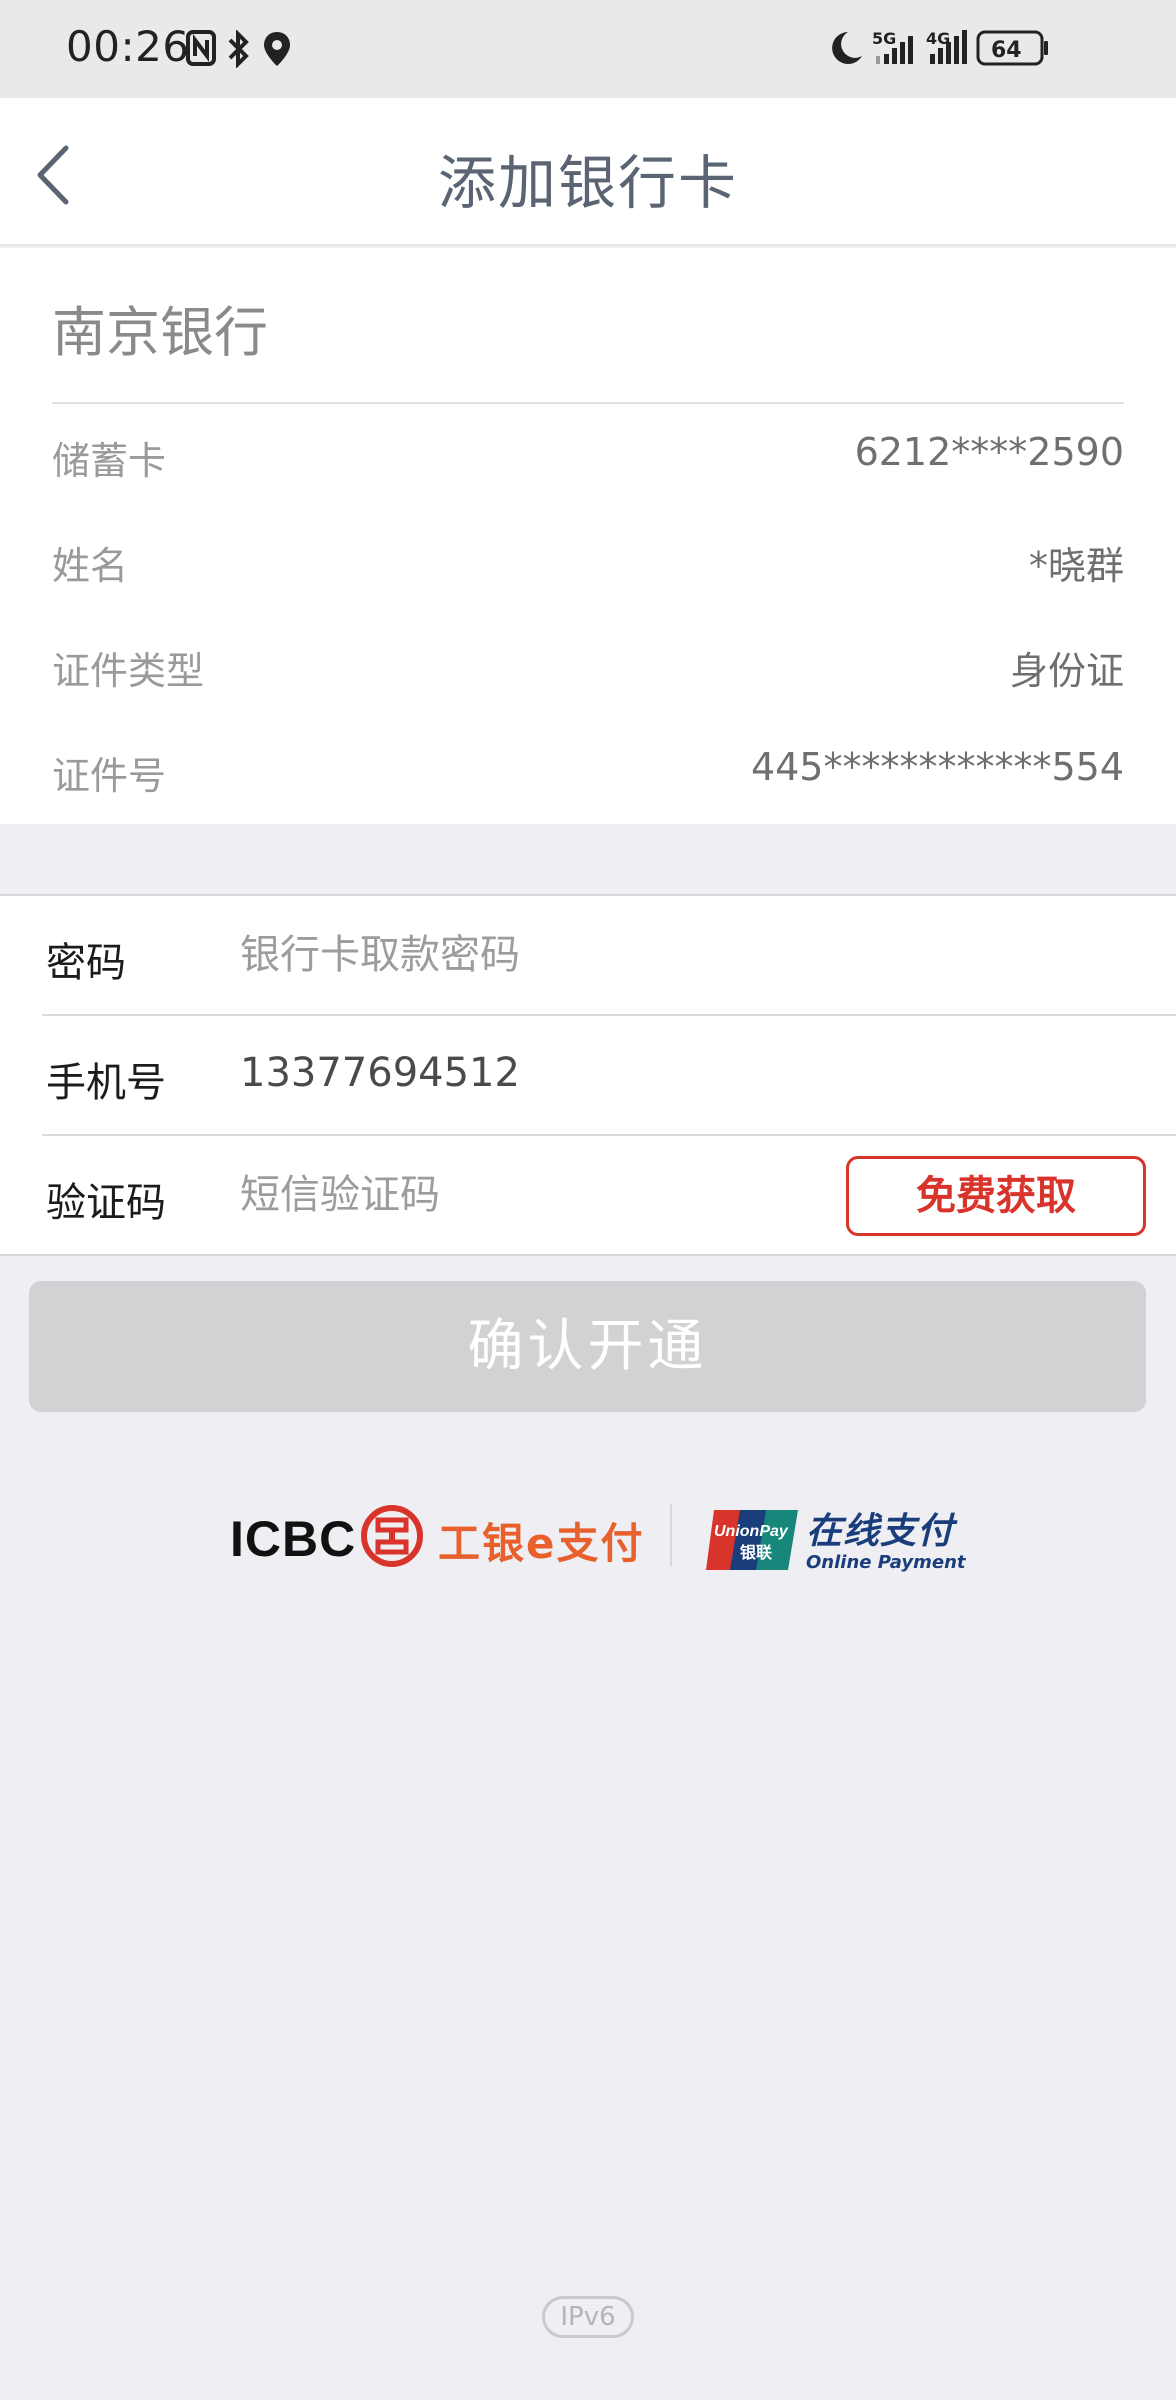 The image size is (1176, 2400). Describe the element at coordinates (588, 775) in the screenshot. I see `info-row-id-number: 证件号 445************554` at that location.